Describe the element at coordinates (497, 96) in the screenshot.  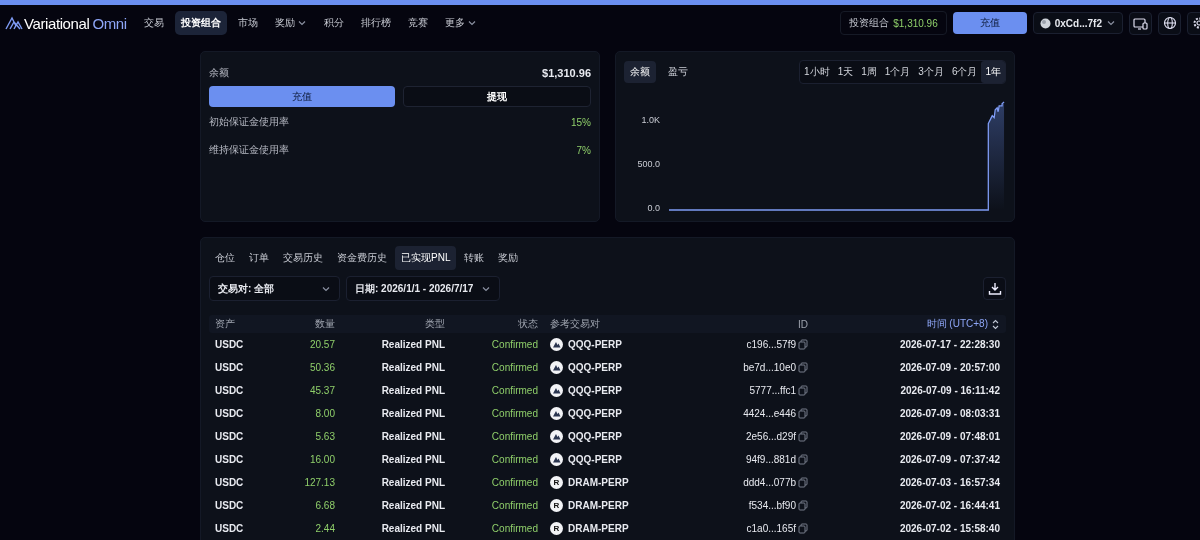
I see `withdraw-button: 提现` at that location.